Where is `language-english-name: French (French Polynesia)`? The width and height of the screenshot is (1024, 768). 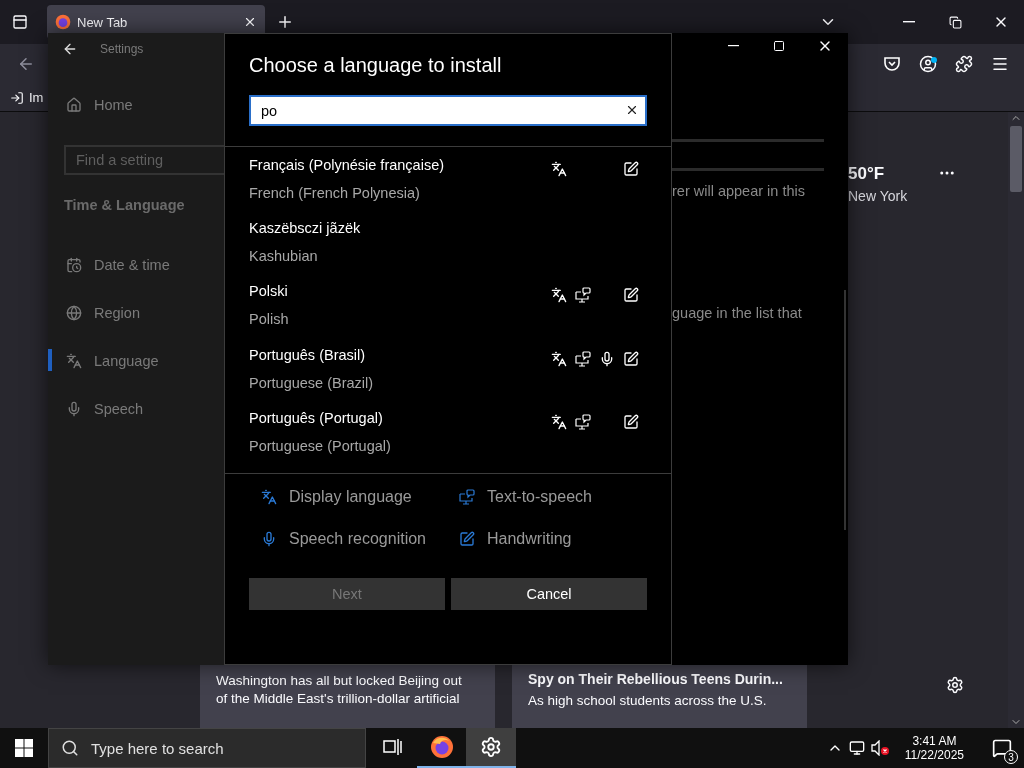
language-english-name: French (French Polynesia) is located at coordinates (335, 193).